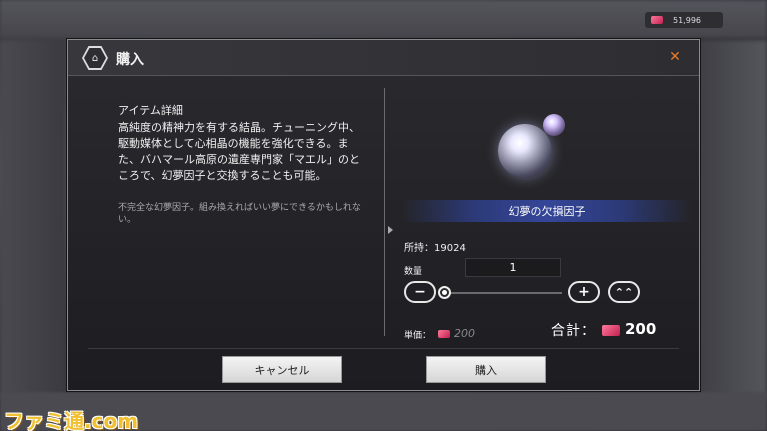 Image resolution: width=767 pixels, height=431 pixels. I want to click on quantity-label: 数量, so click(413, 272).